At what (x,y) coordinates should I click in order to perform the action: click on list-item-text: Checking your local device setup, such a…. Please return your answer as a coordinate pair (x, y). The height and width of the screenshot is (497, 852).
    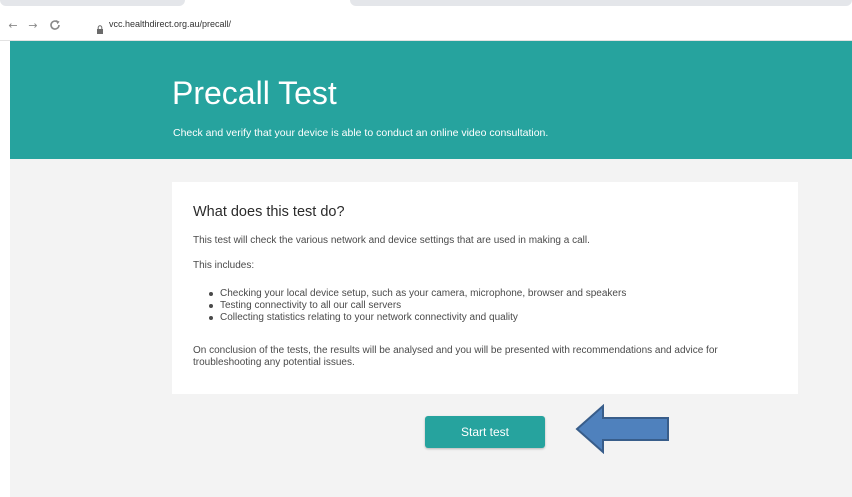
    Looking at the image, I should click on (423, 293).